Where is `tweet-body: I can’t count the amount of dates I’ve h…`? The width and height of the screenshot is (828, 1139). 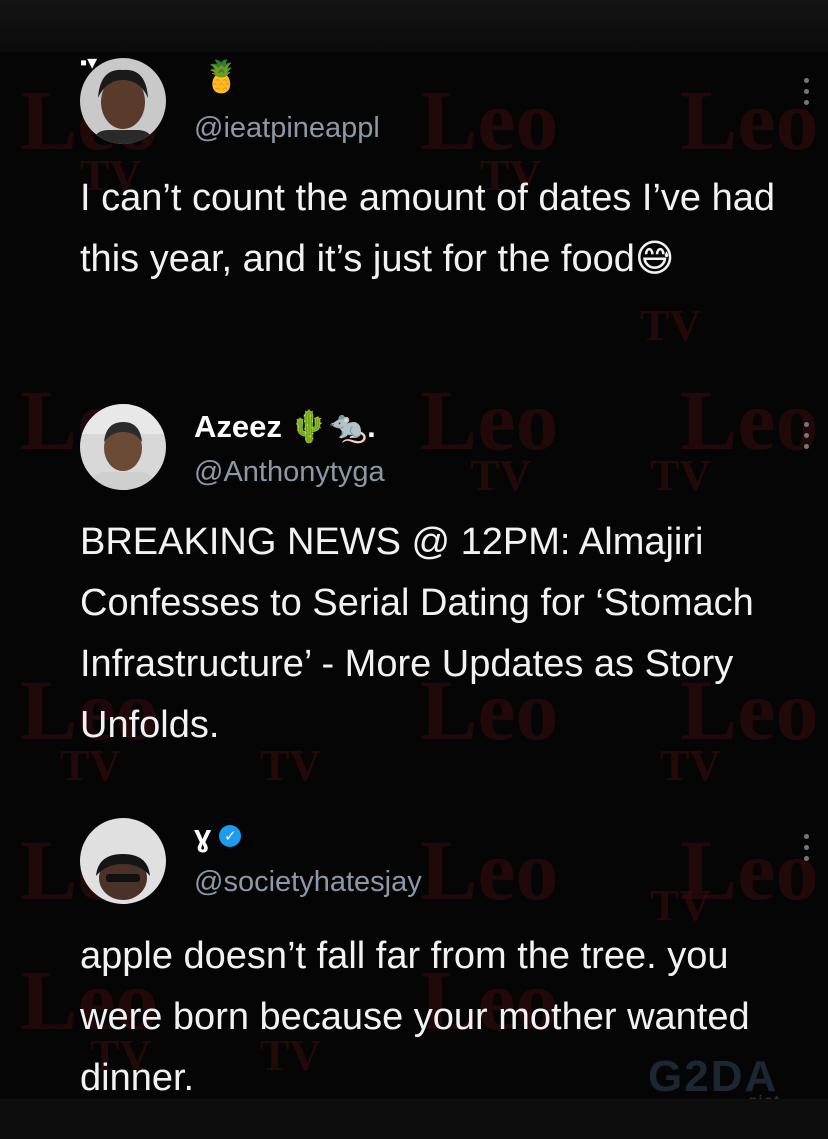 tweet-body: I can’t count the amount of dates I’ve h… is located at coordinates (428, 228).